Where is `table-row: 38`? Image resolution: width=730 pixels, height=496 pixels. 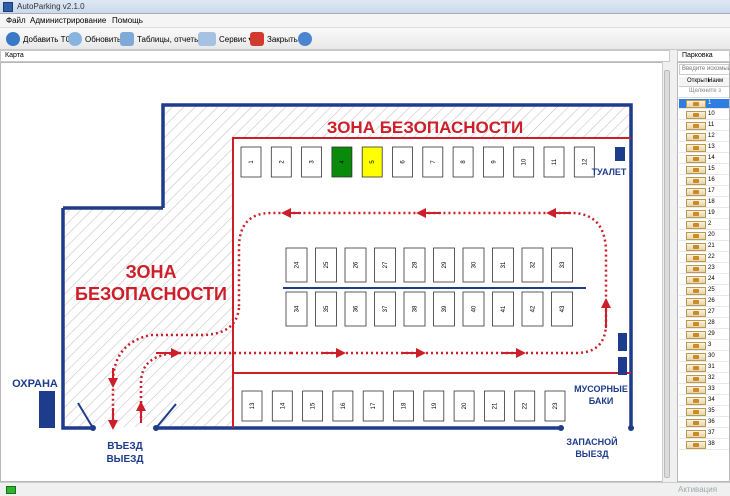 table-row: 38 is located at coordinates (704, 445).